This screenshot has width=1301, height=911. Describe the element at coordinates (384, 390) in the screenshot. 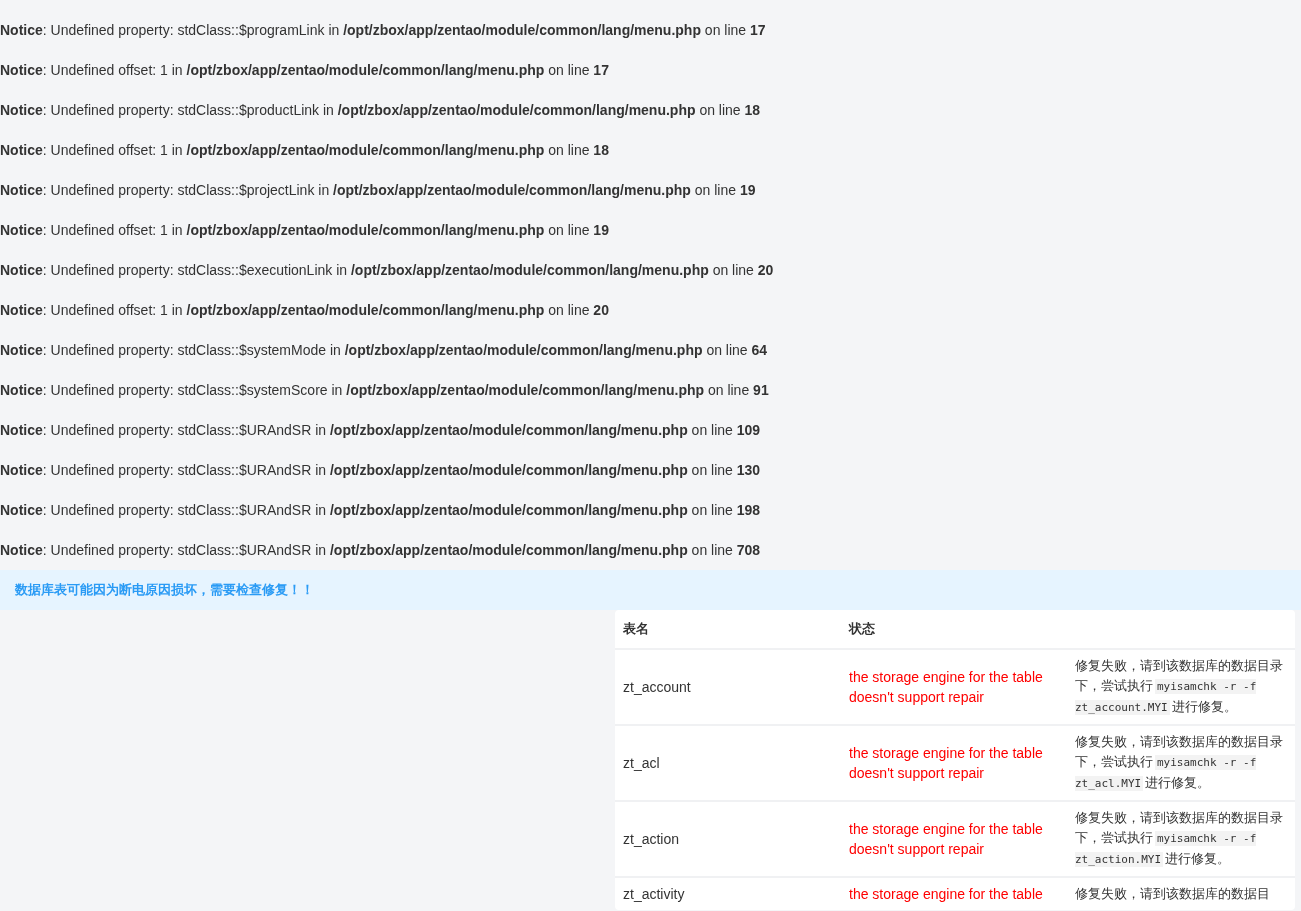

I see `notice-message: Notice: Undefined property: stdClass::$systemScore in /opt/zbox/app/zentao/module/common/lang/menu.php on line 91` at that location.